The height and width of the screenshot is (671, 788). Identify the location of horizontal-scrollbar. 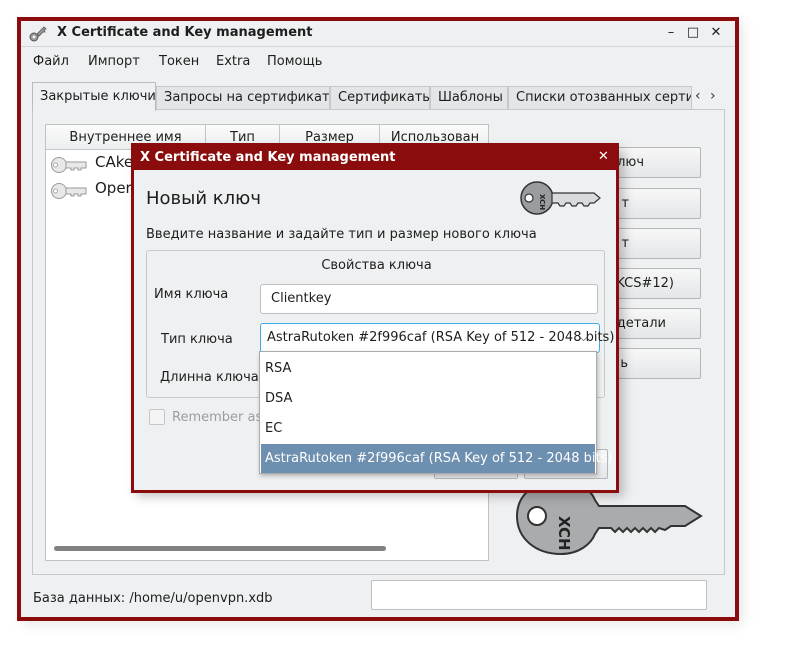
(220, 548).